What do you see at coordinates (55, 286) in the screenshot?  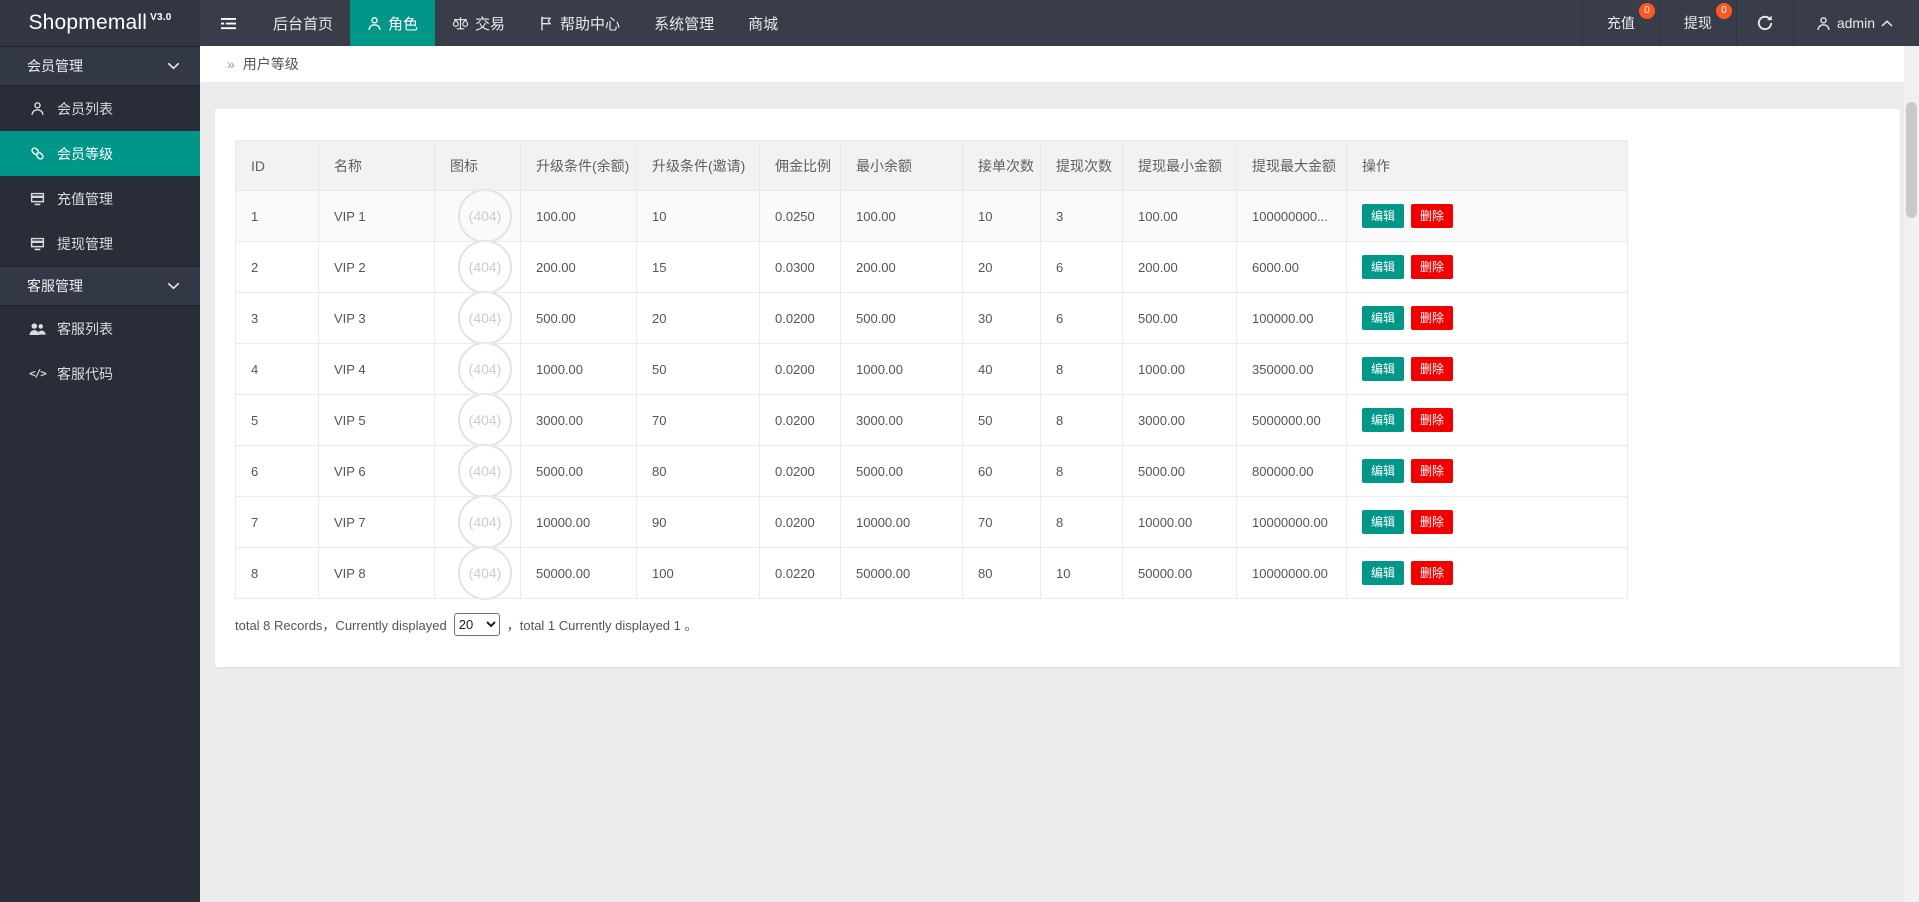 I see `sidebar-group-label: 客服管理` at bounding box center [55, 286].